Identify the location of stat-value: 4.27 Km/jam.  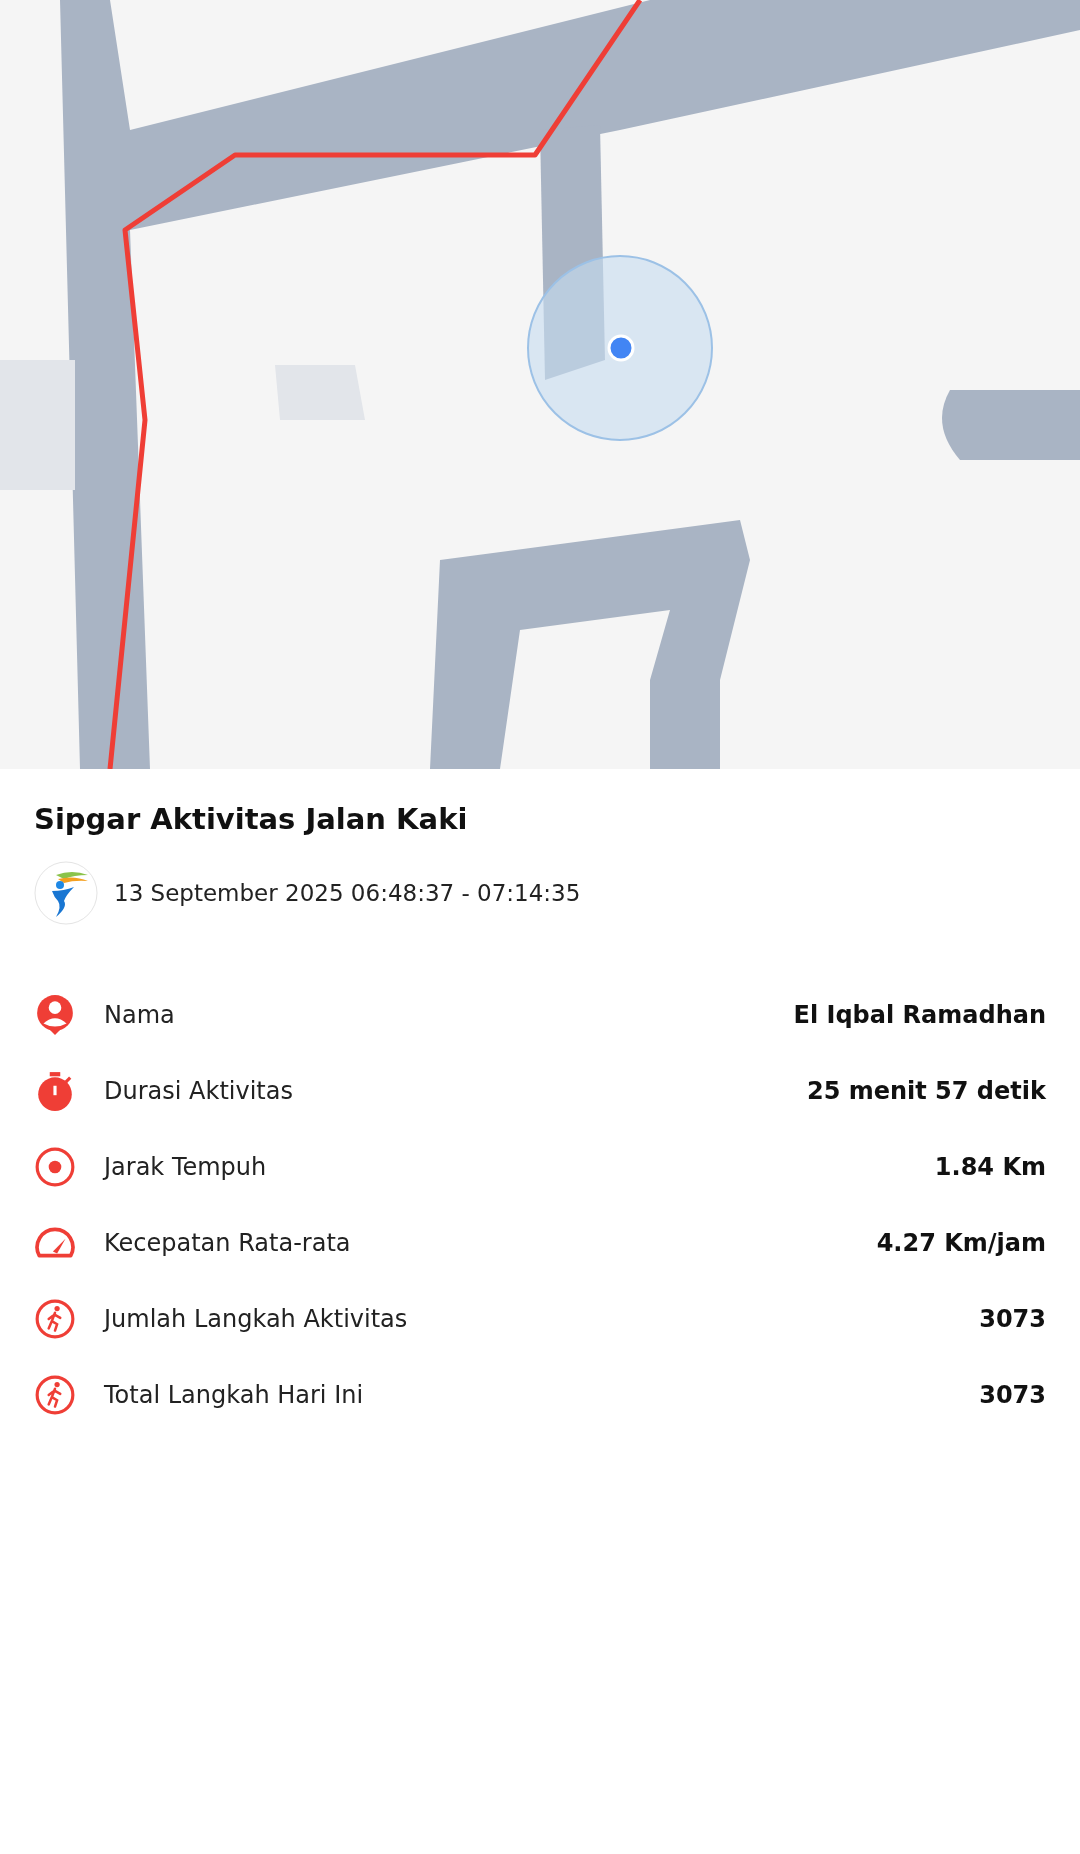
(961, 1243).